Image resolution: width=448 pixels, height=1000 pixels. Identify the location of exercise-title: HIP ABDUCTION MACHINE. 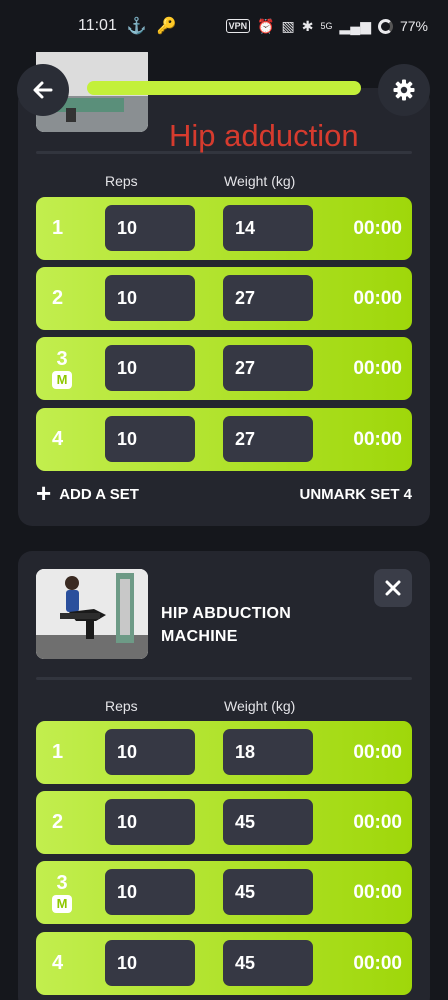
(226, 625).